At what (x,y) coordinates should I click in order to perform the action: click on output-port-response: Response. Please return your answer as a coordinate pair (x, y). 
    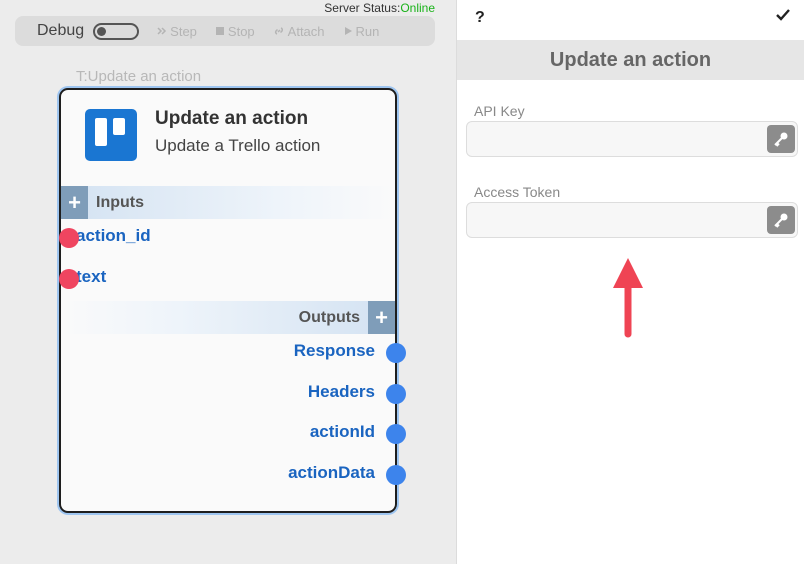
    Looking at the image, I should click on (349, 352).